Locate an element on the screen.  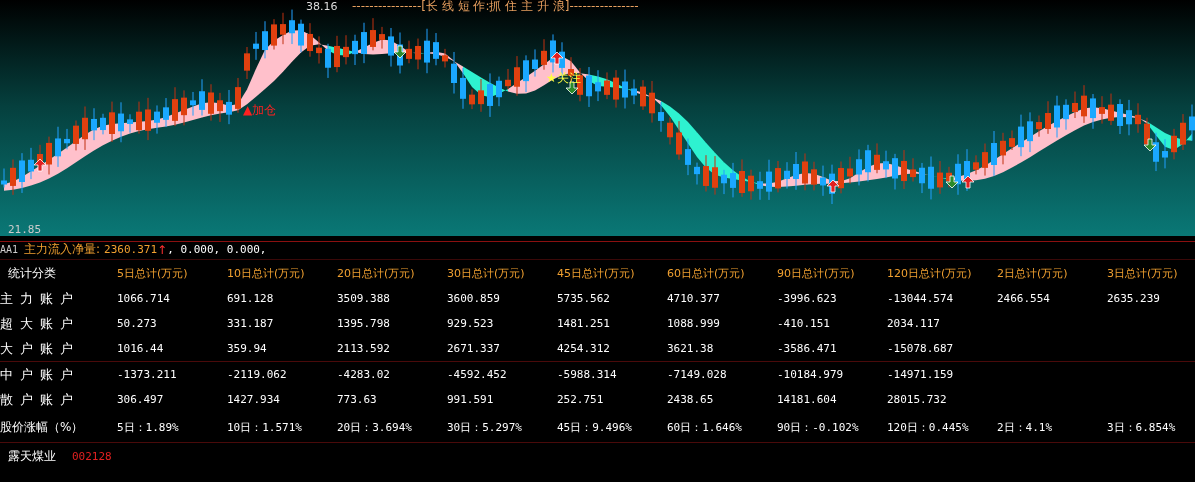
table-cell-text: 991.591 is located at coordinates (471, 399).